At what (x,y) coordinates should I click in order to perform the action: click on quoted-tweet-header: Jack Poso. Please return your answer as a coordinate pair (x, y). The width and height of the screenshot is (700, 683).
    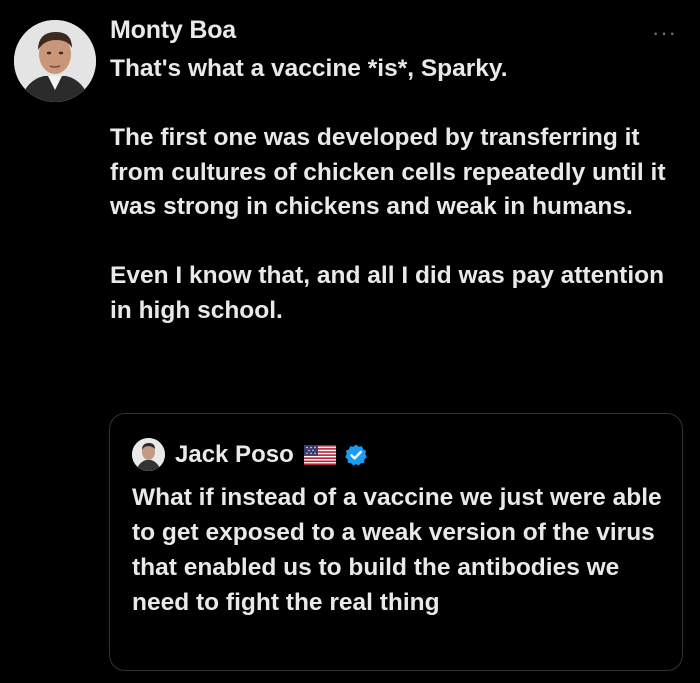
    Looking at the image, I should click on (250, 454).